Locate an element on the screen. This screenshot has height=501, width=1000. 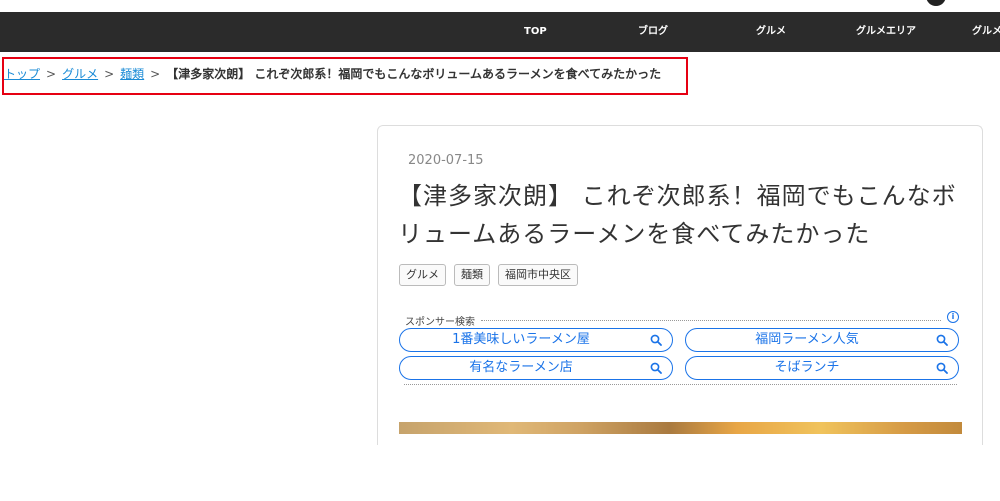
user-avatar-icon is located at coordinates (936, 3).